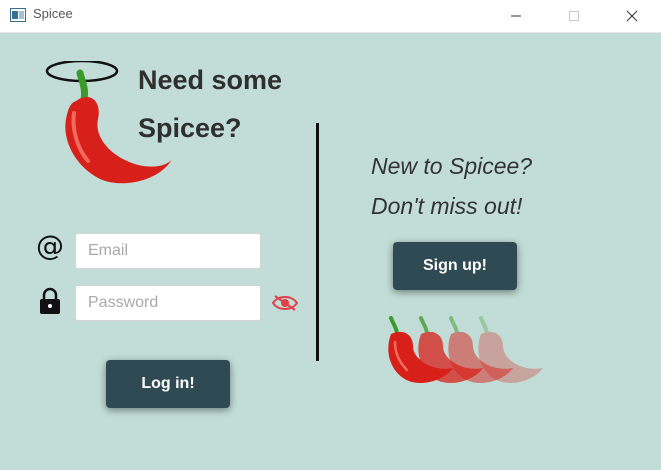  What do you see at coordinates (452, 166) in the screenshot?
I see `signup-tagline-line1: New to Spicee?` at bounding box center [452, 166].